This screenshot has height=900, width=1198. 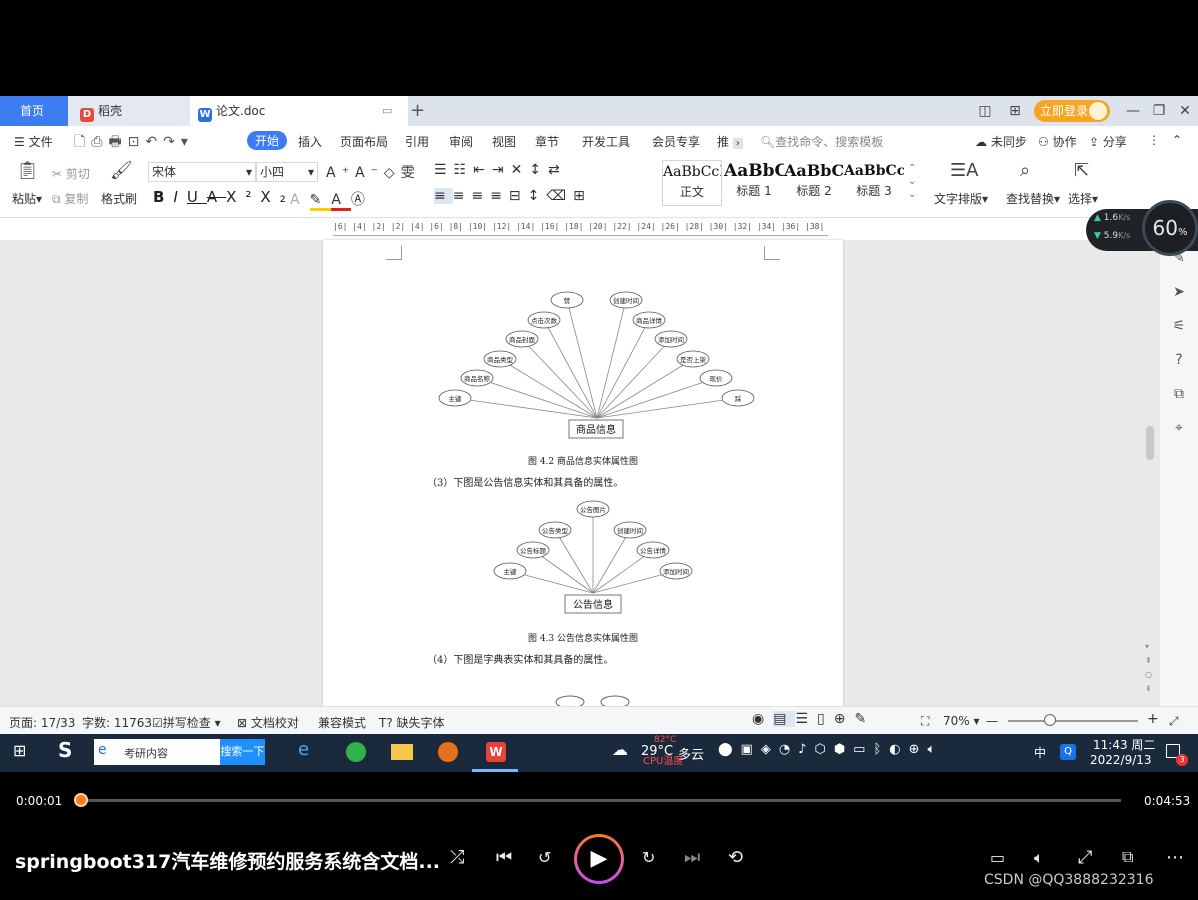 I want to click on menu-developer: 开发工具, so click(x=606, y=141).